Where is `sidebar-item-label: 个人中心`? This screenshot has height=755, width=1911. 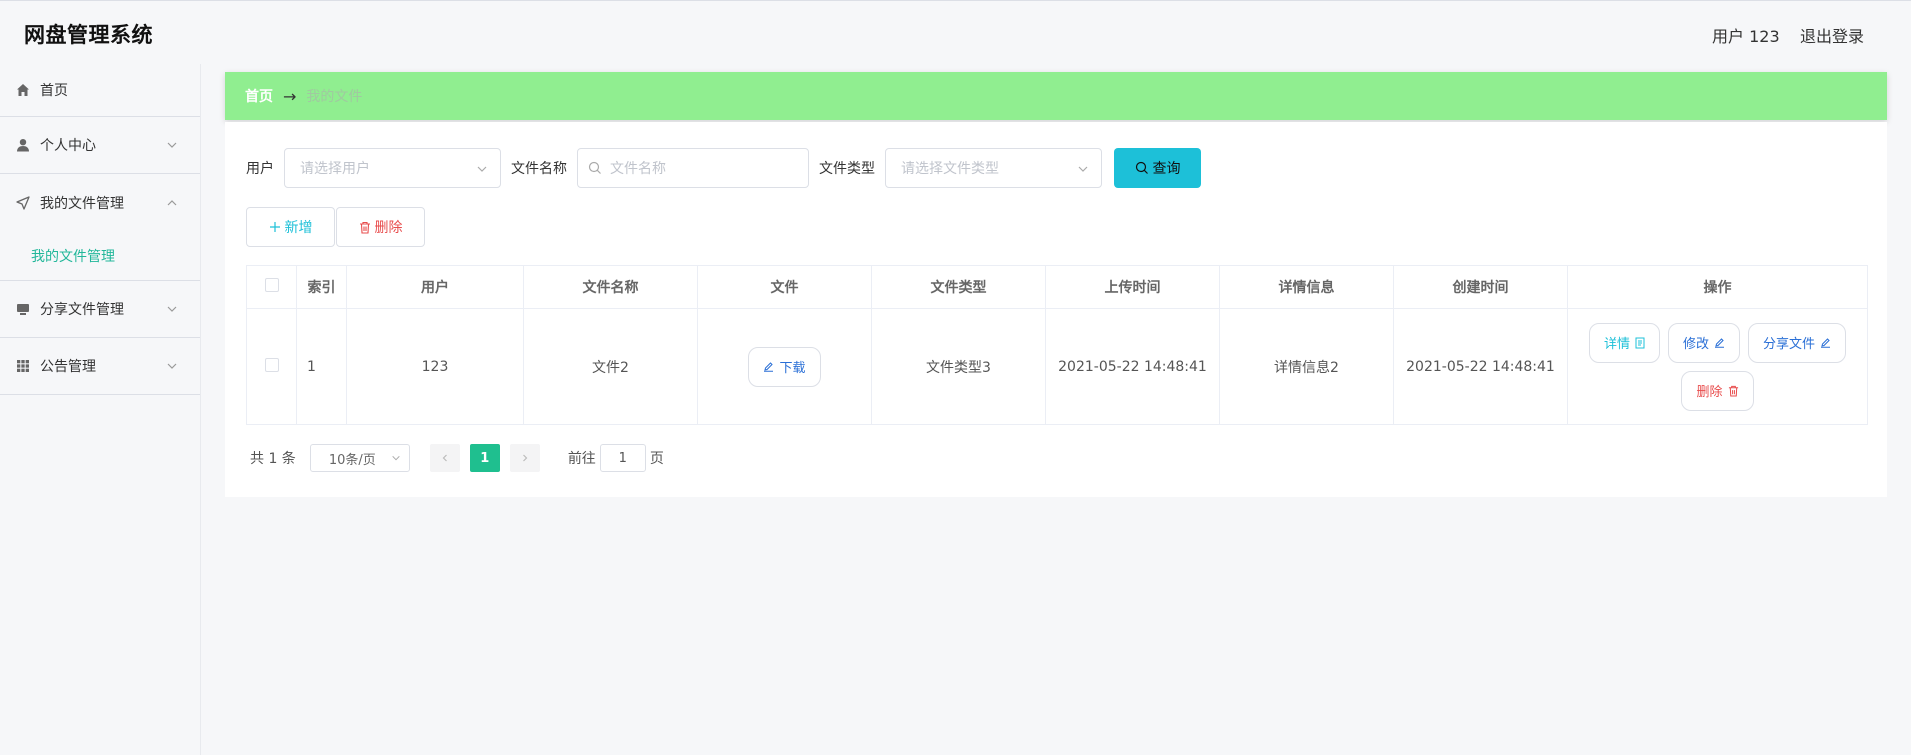
sidebar-item-label: 个人中心 is located at coordinates (68, 146).